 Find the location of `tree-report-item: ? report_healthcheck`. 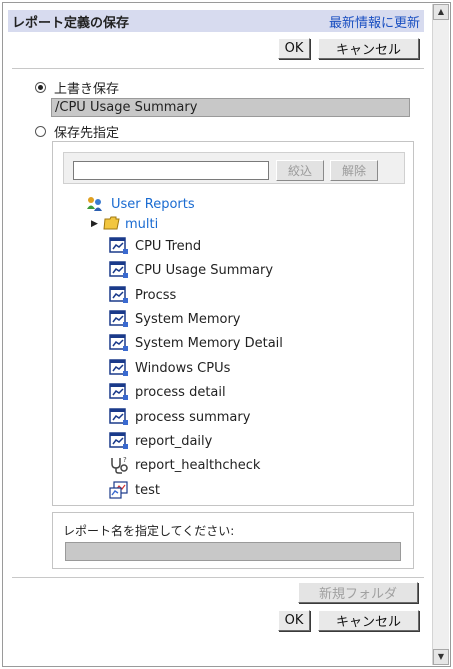

tree-report-item: ? report_healthcheck is located at coordinates (184, 465).